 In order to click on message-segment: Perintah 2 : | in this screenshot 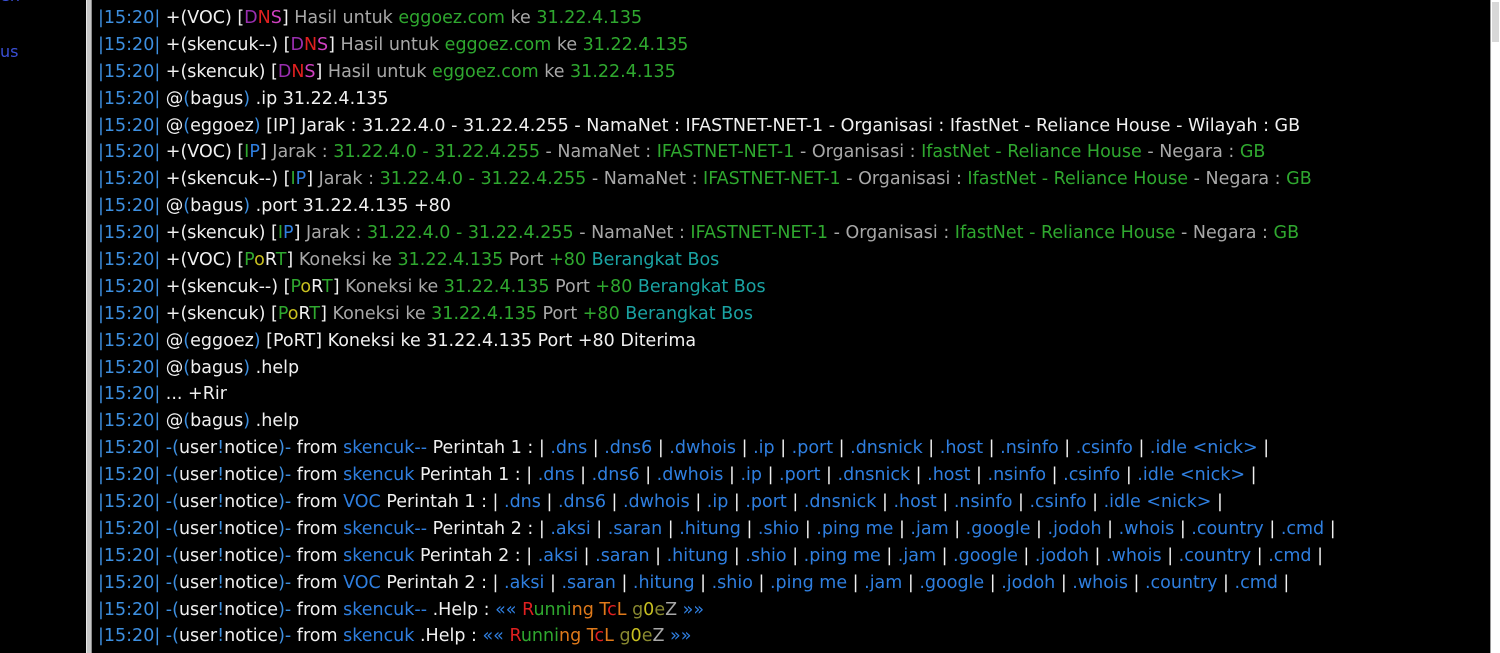, I will do `click(489, 528)`.